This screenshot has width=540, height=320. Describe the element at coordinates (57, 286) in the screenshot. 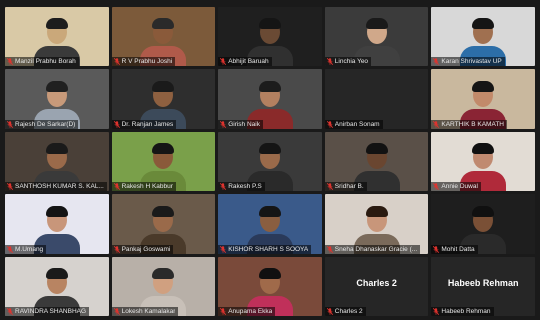

I see `participant-tile: RAVINDRA SHANBHAG` at that location.